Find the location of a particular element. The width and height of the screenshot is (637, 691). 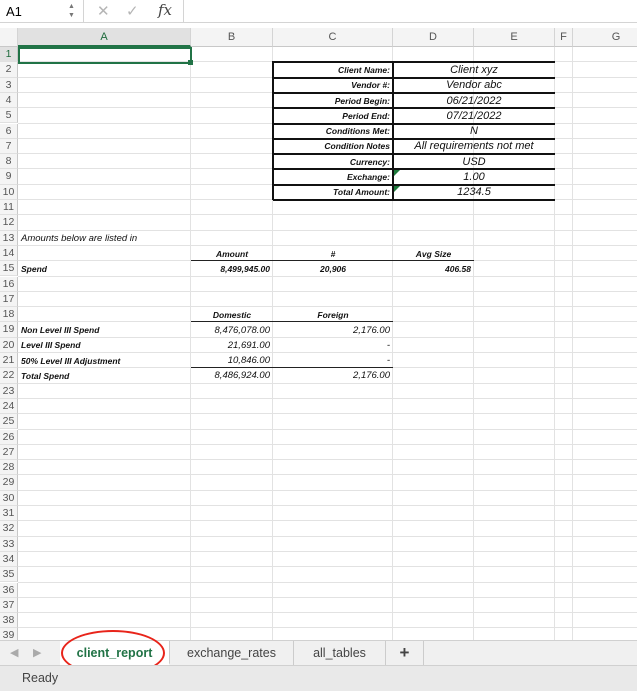

info-value: N is located at coordinates (474, 131).